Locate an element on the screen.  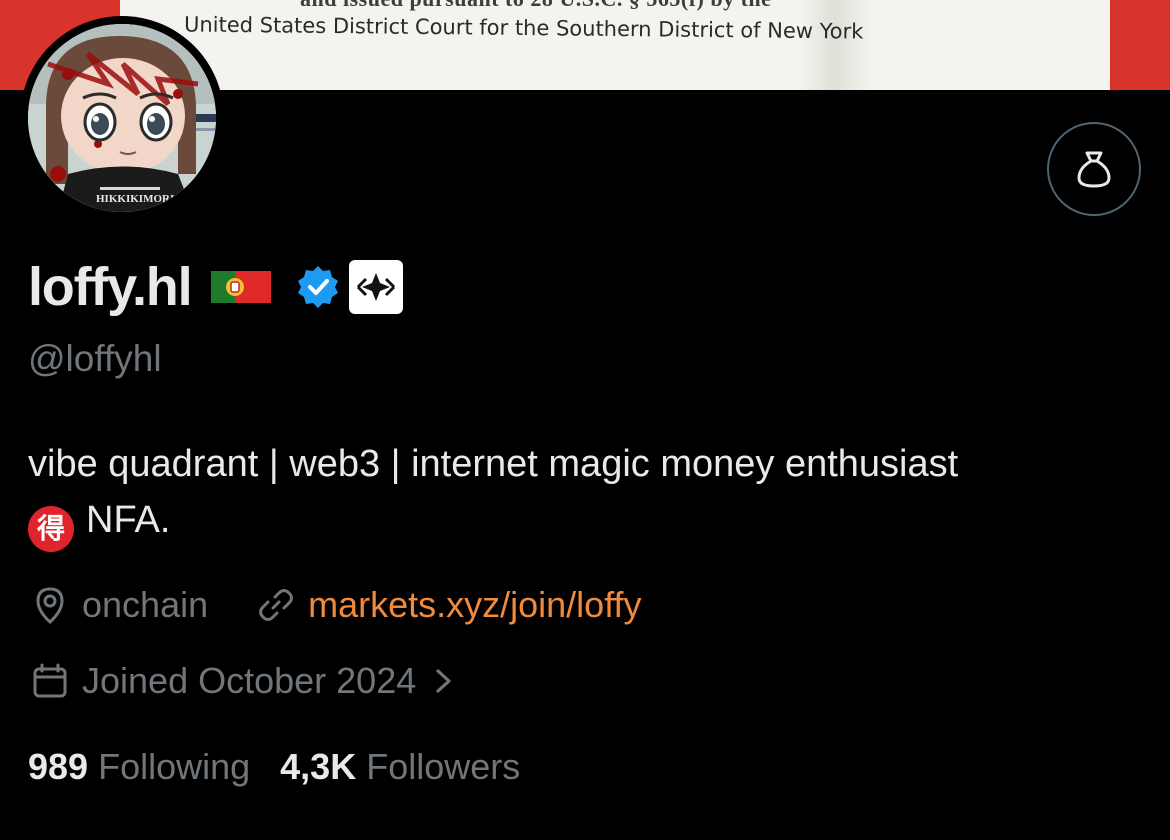
follow-stats: 989 Following 4,3K Followers is located at coordinates (274, 767).